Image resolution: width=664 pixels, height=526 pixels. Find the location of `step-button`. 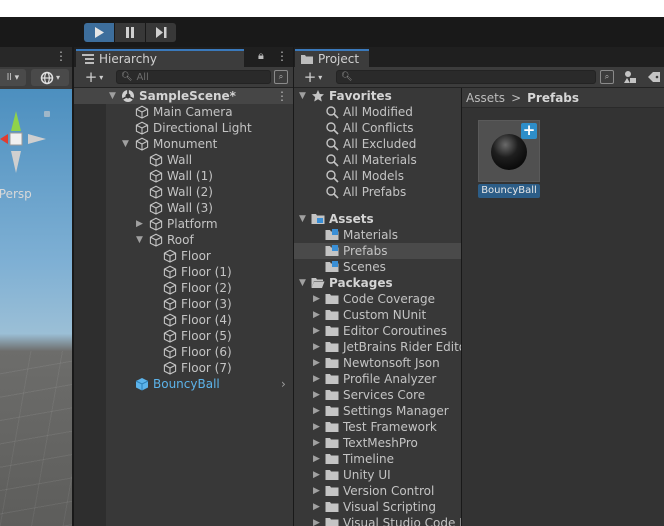

step-button is located at coordinates (161, 32).